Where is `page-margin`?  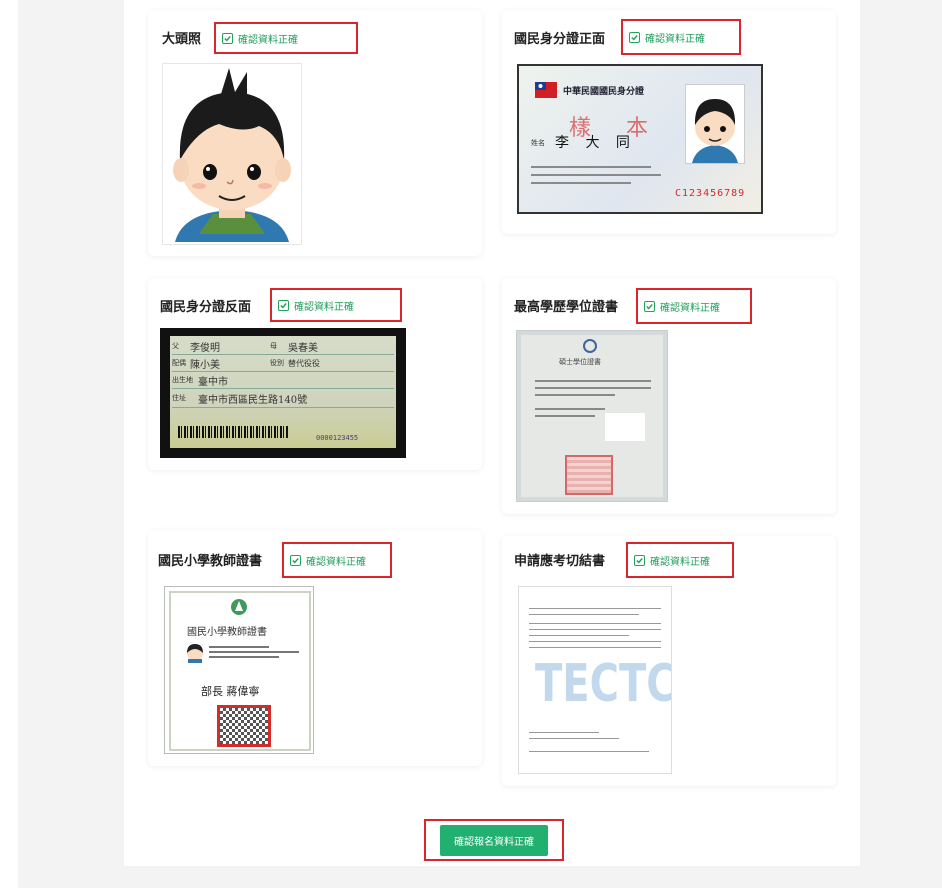 page-margin is located at coordinates (9, 444).